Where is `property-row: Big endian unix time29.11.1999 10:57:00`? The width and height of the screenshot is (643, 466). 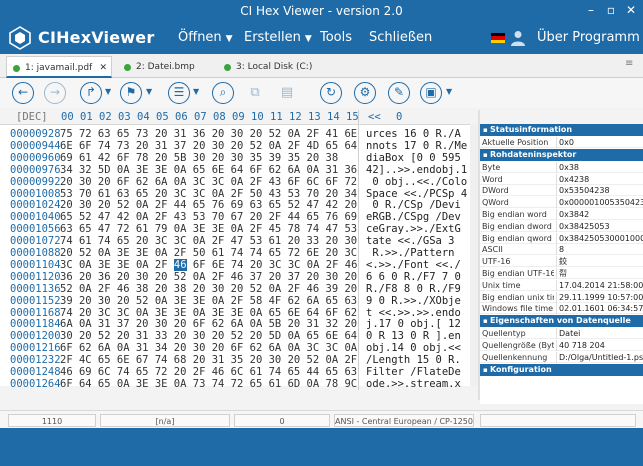
property-row: Big endian unix time29.11.1999 10:57:00 is located at coordinates (561, 297).